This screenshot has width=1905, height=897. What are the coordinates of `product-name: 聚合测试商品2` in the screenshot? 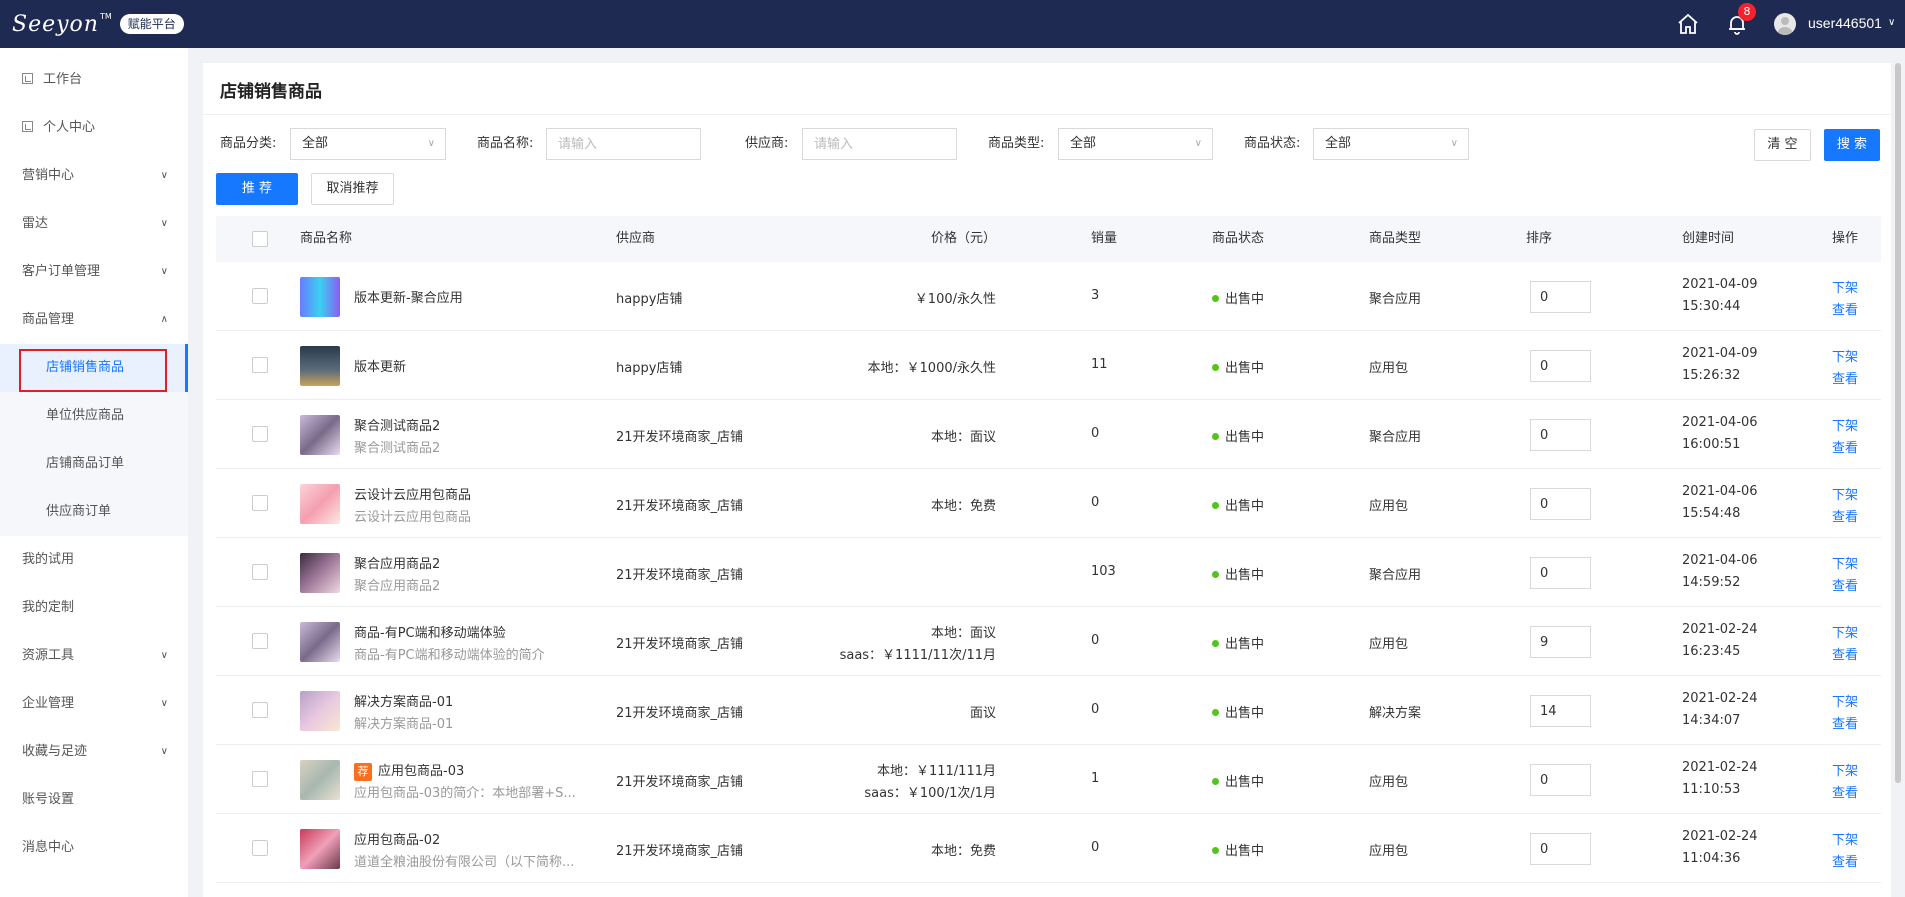 It's located at (397, 424).